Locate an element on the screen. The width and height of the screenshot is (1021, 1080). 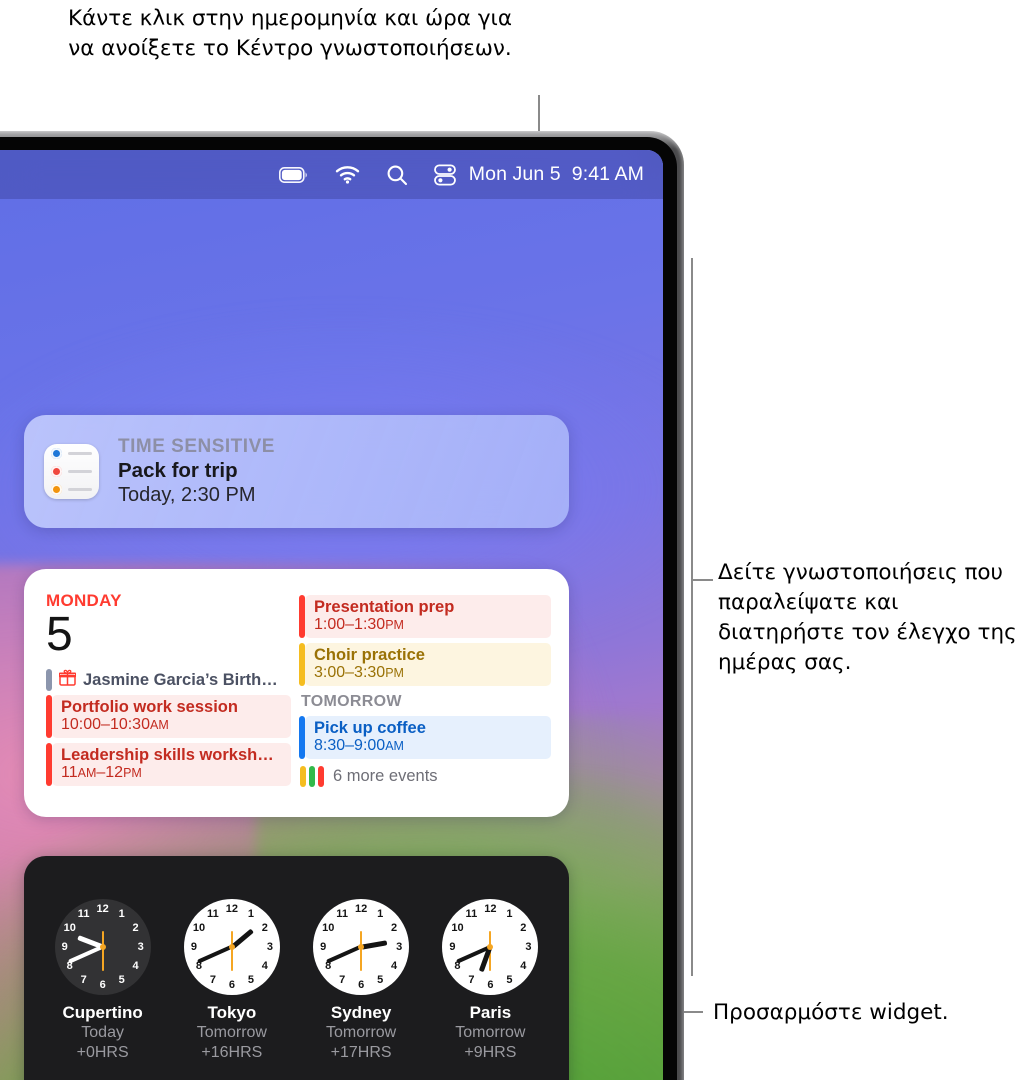
leader-line-right-tick is located at coordinates (702, 580).